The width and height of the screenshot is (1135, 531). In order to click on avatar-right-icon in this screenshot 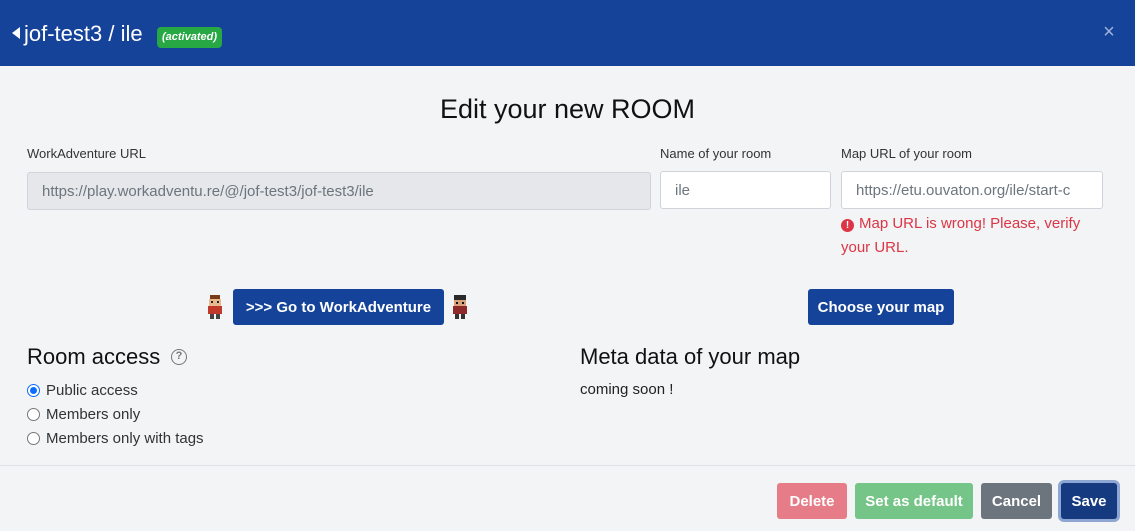, I will do `click(460, 307)`.